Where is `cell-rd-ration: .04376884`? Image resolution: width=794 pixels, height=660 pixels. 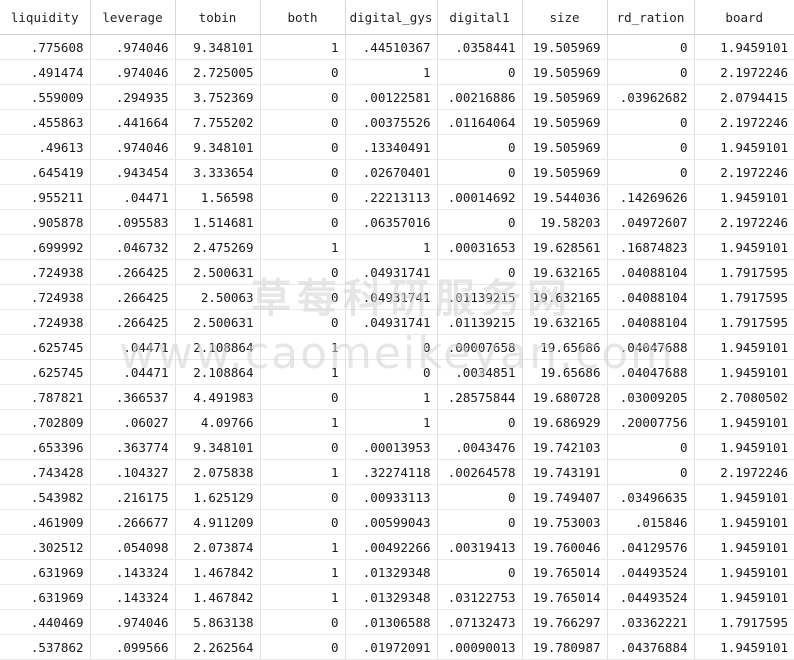 cell-rd-ration: .04376884 is located at coordinates (651, 647).